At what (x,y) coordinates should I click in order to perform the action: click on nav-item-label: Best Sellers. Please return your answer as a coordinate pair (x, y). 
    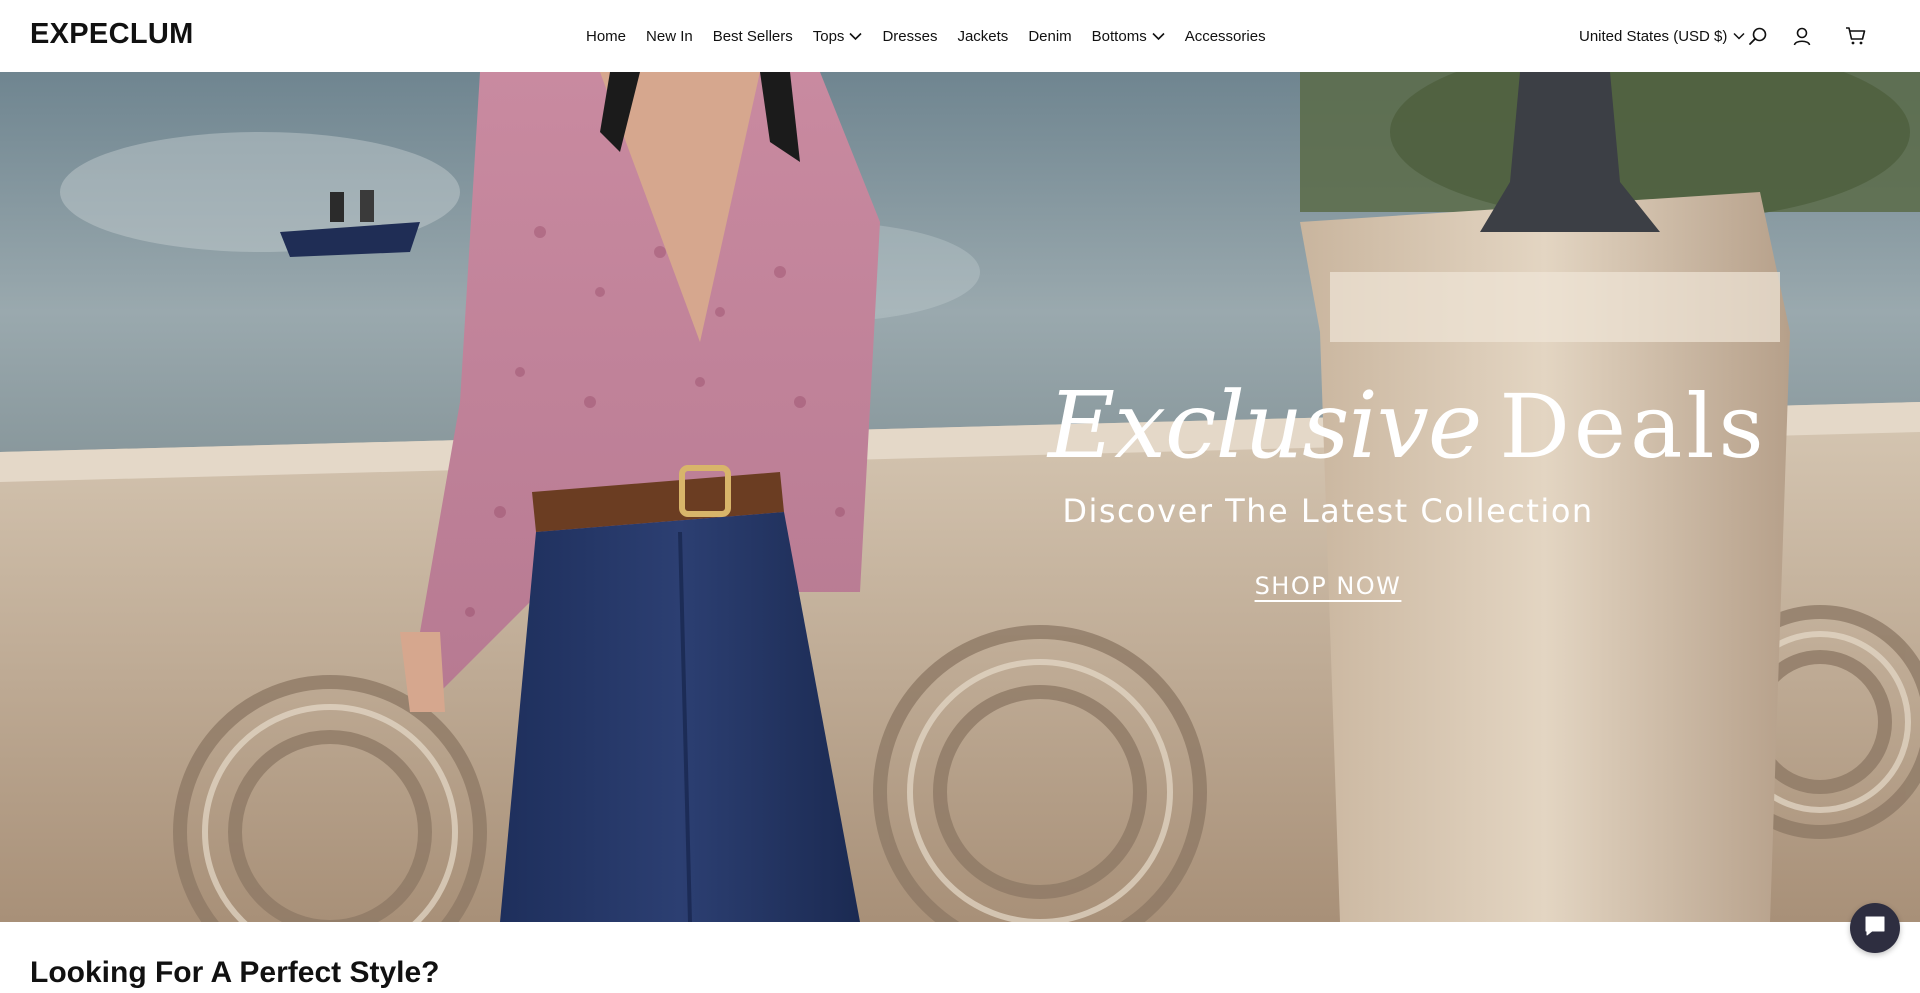
    Looking at the image, I should click on (752, 36).